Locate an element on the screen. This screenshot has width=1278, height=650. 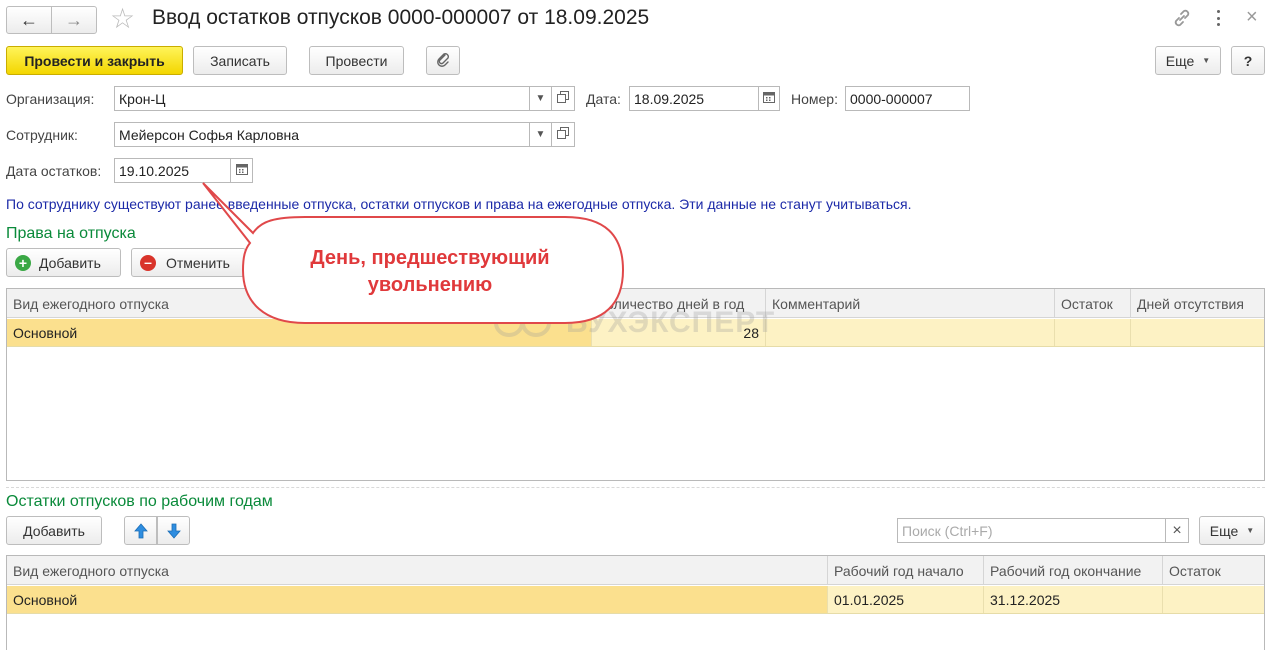
balances-more-label: Еще is located at coordinates (1224, 530).